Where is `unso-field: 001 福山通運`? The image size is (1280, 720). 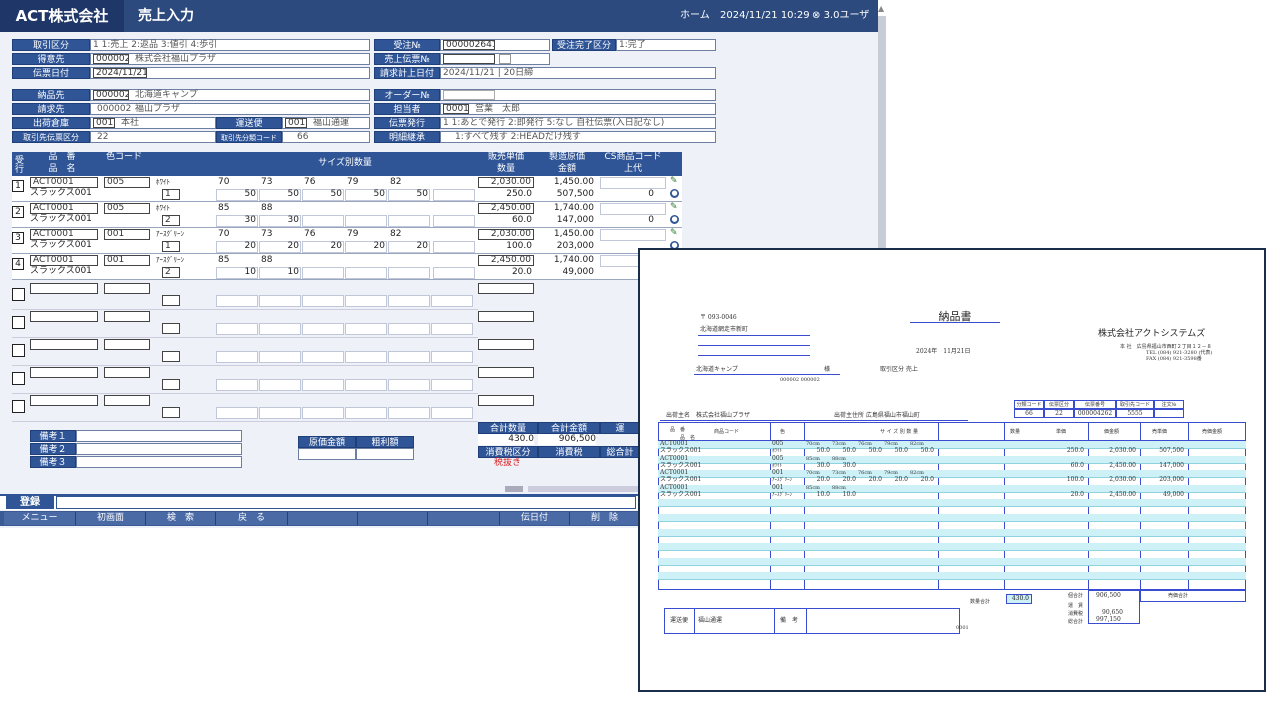
unso-field: 001 福山通運 is located at coordinates (326, 123).